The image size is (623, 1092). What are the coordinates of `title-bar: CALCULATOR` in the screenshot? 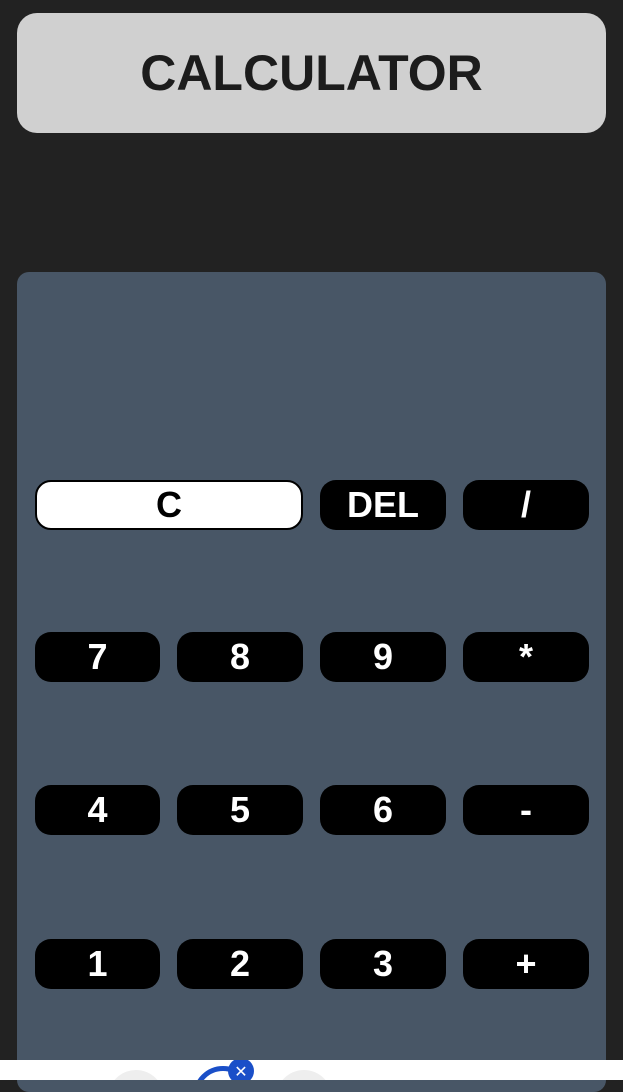 It's located at (311, 73).